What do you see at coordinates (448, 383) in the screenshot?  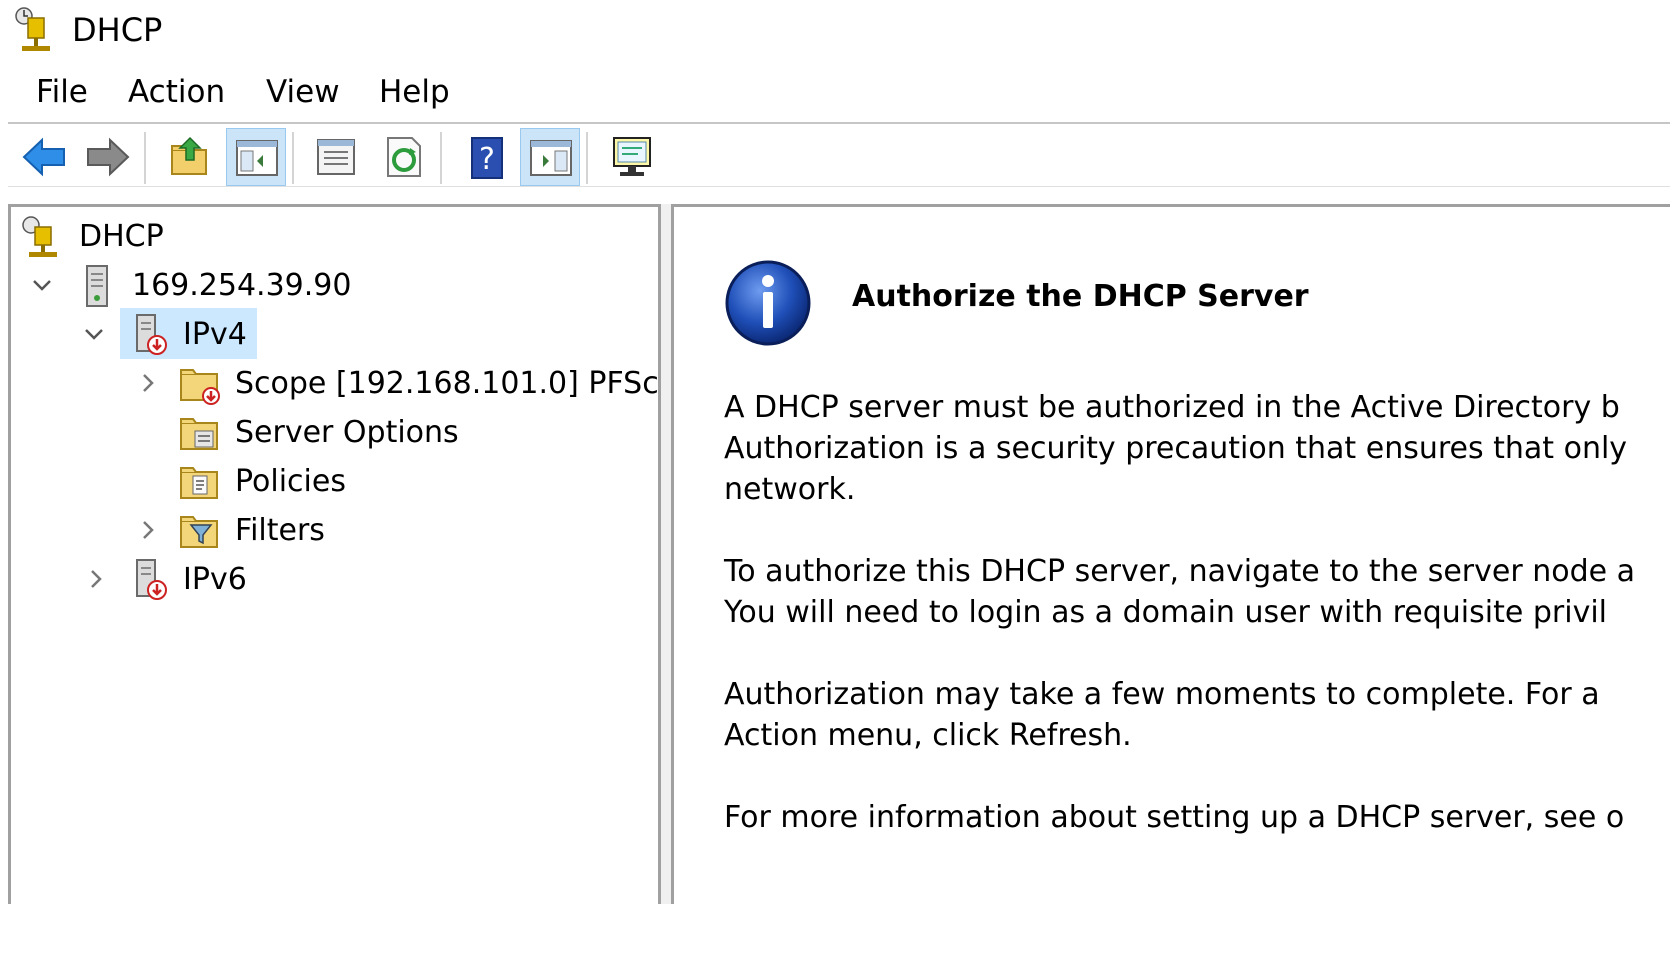 I see `tree-label-scope: Scope [192.168.101.0] PFScop` at bounding box center [448, 383].